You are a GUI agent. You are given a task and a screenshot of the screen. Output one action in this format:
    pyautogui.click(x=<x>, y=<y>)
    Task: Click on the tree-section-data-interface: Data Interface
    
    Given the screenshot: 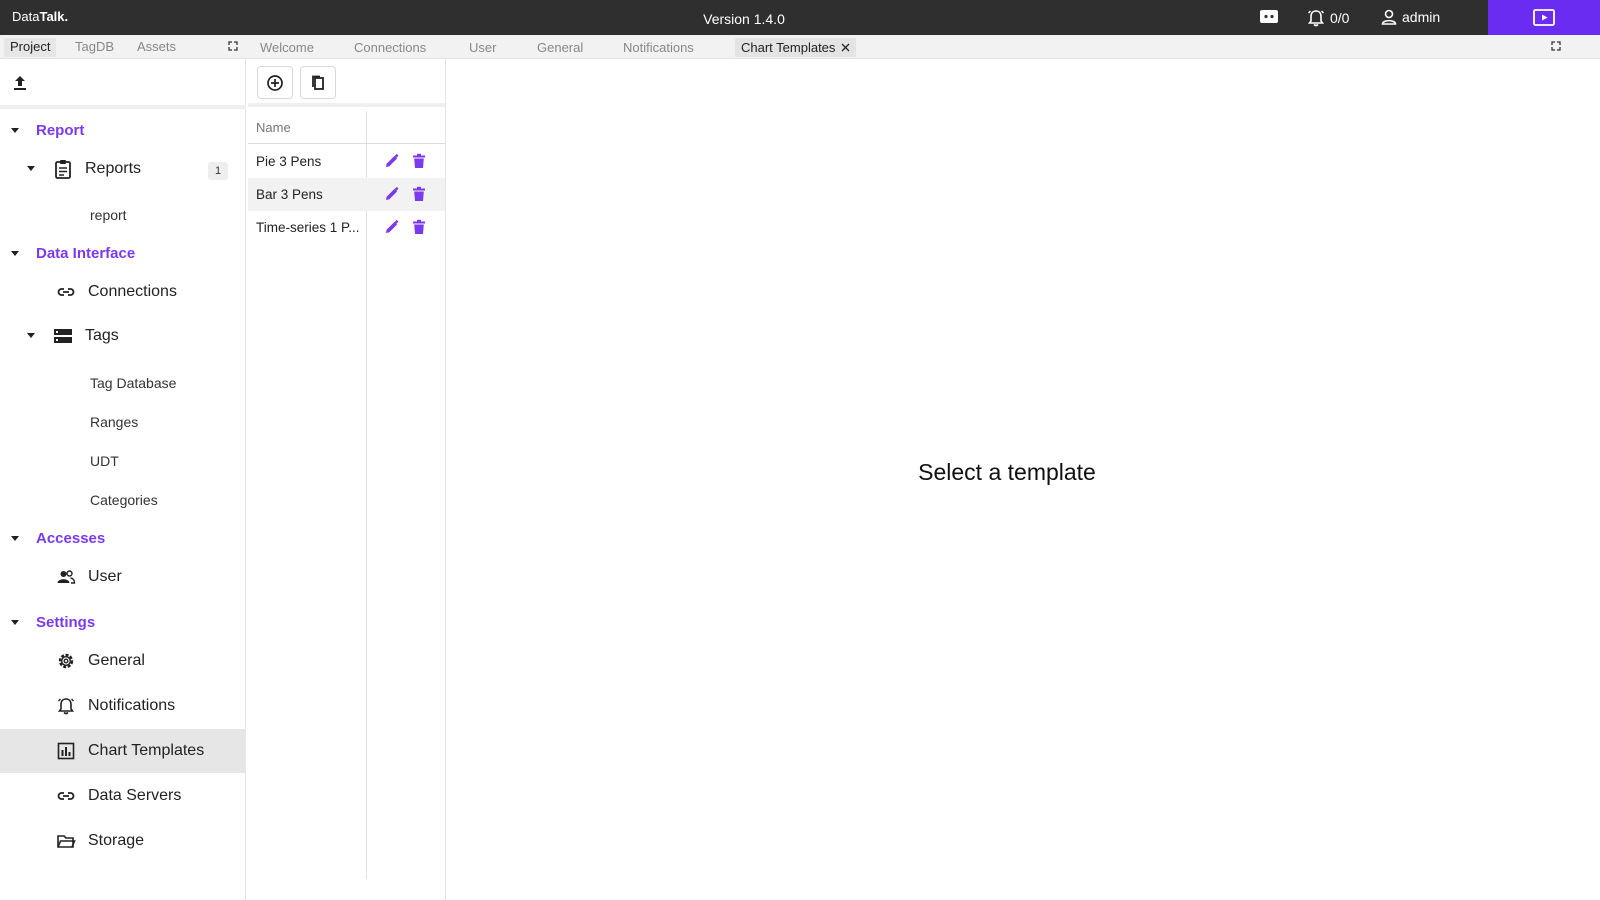 What is the action you would take?
    pyautogui.click(x=123, y=253)
    